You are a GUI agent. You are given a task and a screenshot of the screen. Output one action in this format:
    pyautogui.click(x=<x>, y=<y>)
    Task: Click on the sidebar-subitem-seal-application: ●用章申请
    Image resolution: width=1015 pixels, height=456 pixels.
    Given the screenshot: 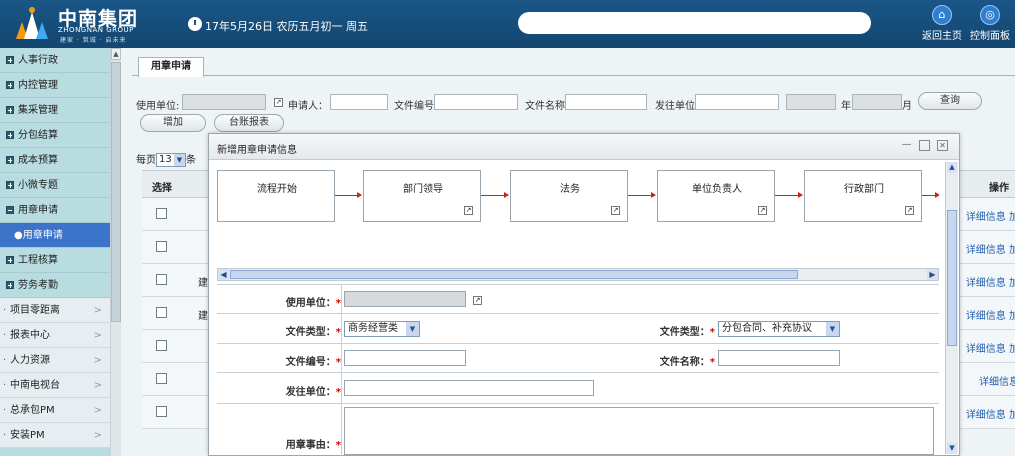 What is the action you would take?
    pyautogui.click(x=55, y=235)
    